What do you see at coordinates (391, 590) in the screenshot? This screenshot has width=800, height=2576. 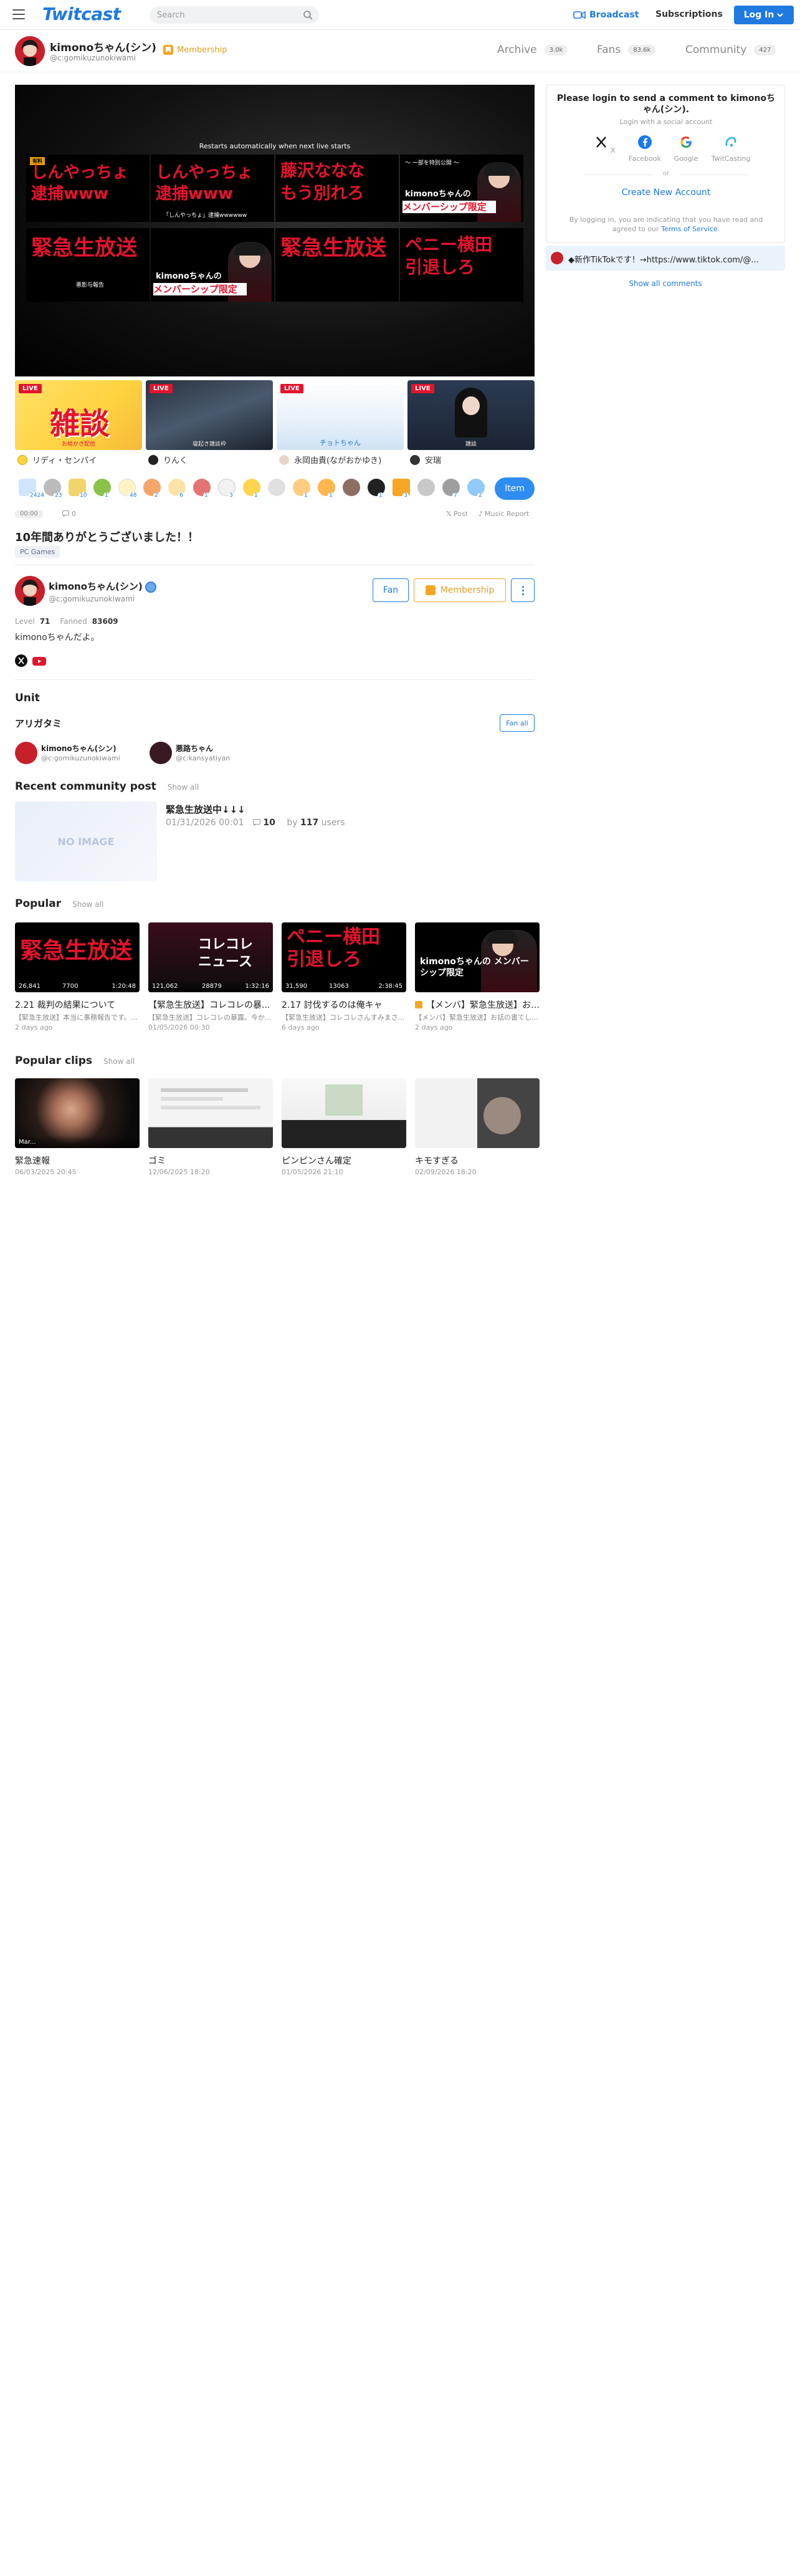 I see `fan-button: Fan` at bounding box center [391, 590].